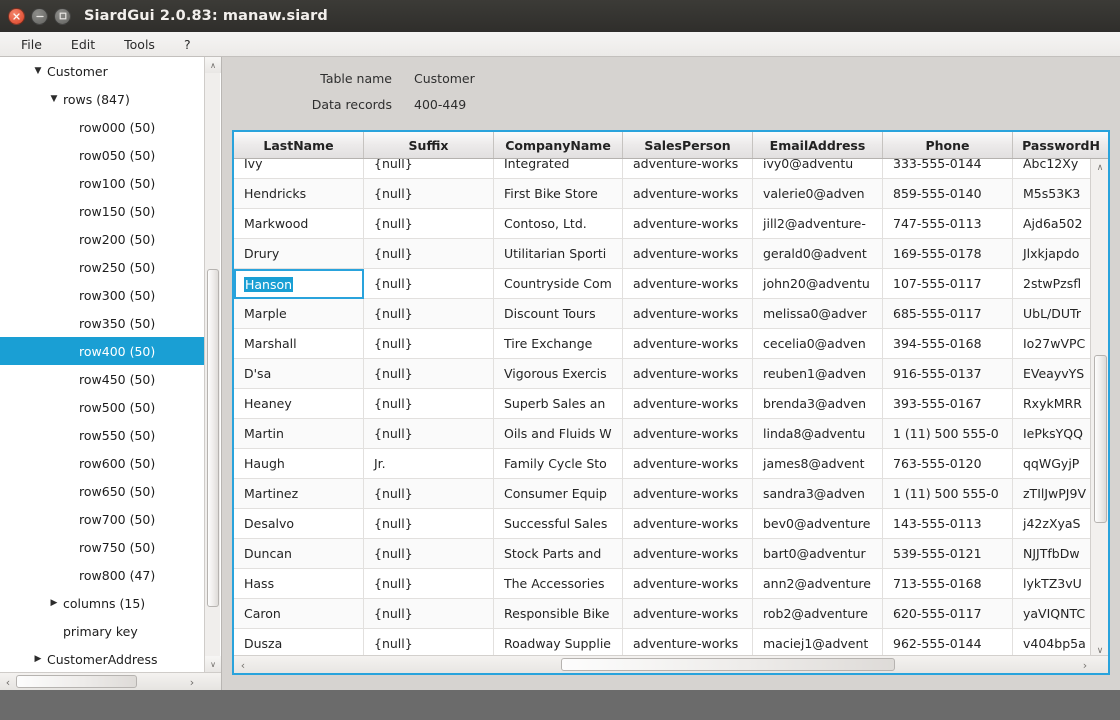 This screenshot has height=720, width=1120. Describe the element at coordinates (243, 664) in the screenshot. I see `table-hscroll-left-arrow: ‹` at that location.